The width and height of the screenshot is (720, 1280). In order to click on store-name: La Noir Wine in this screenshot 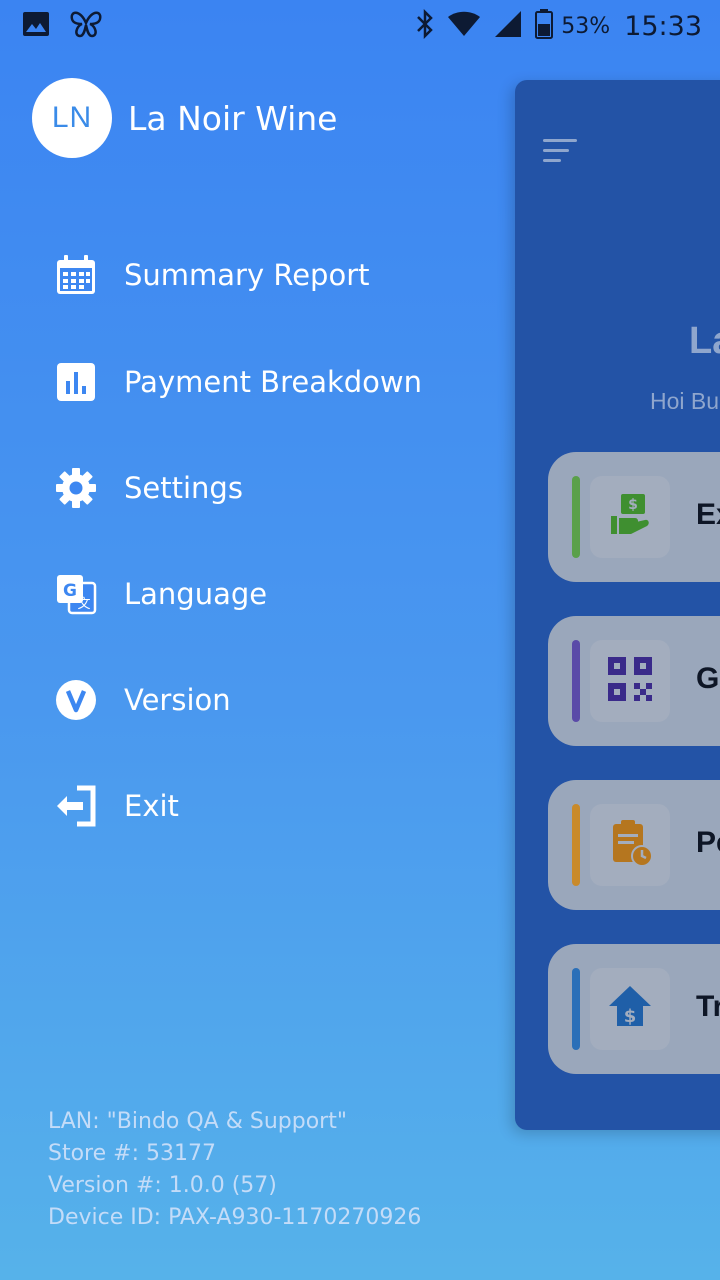, I will do `click(233, 118)`.